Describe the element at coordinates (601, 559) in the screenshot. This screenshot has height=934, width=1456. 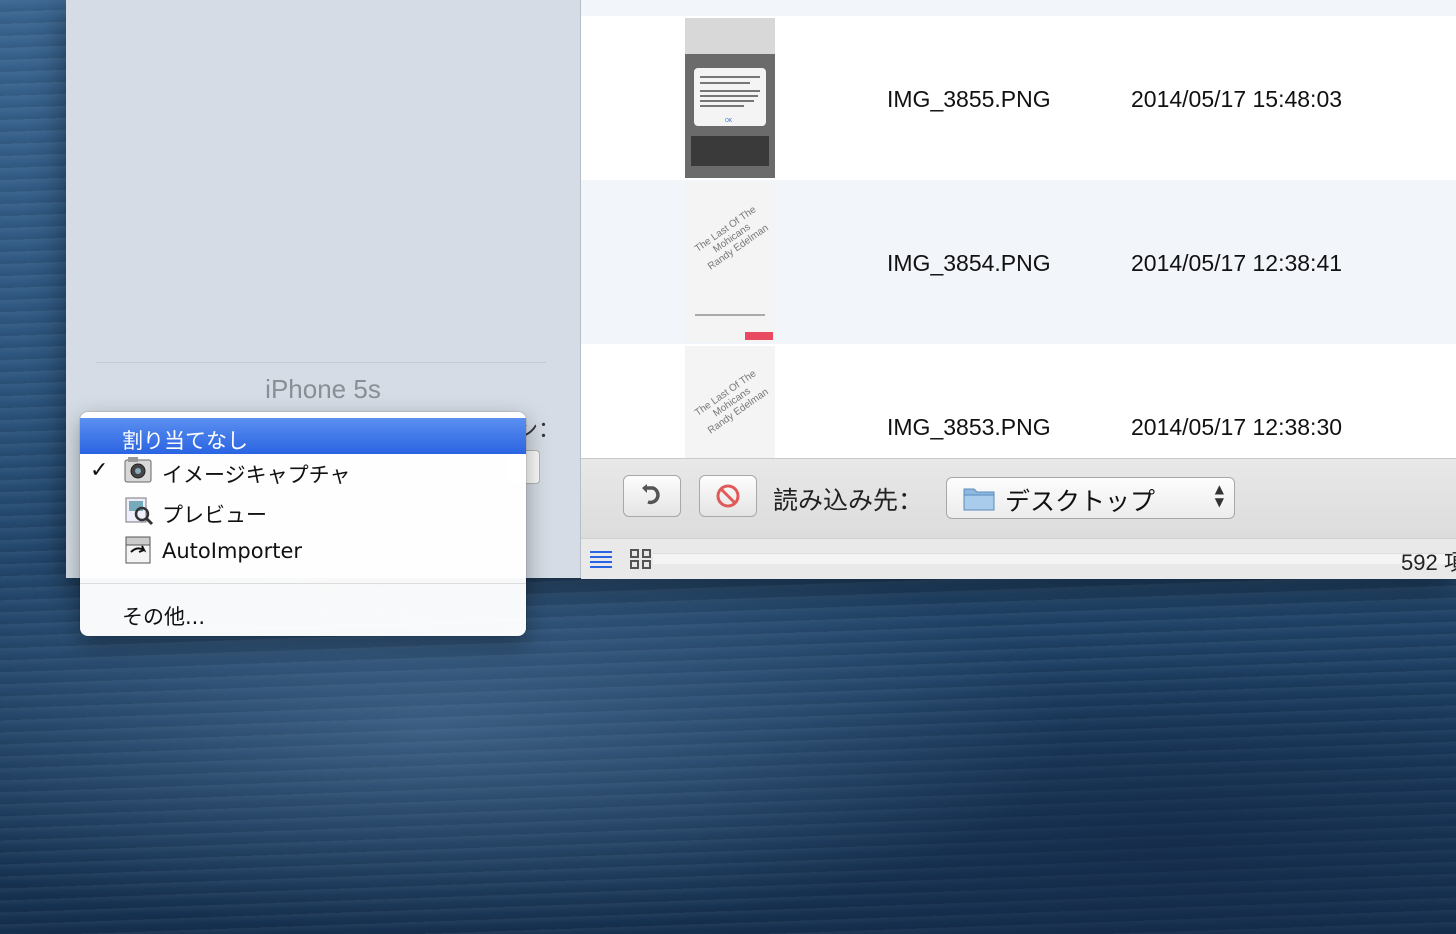
I see `list-view-icon` at that location.